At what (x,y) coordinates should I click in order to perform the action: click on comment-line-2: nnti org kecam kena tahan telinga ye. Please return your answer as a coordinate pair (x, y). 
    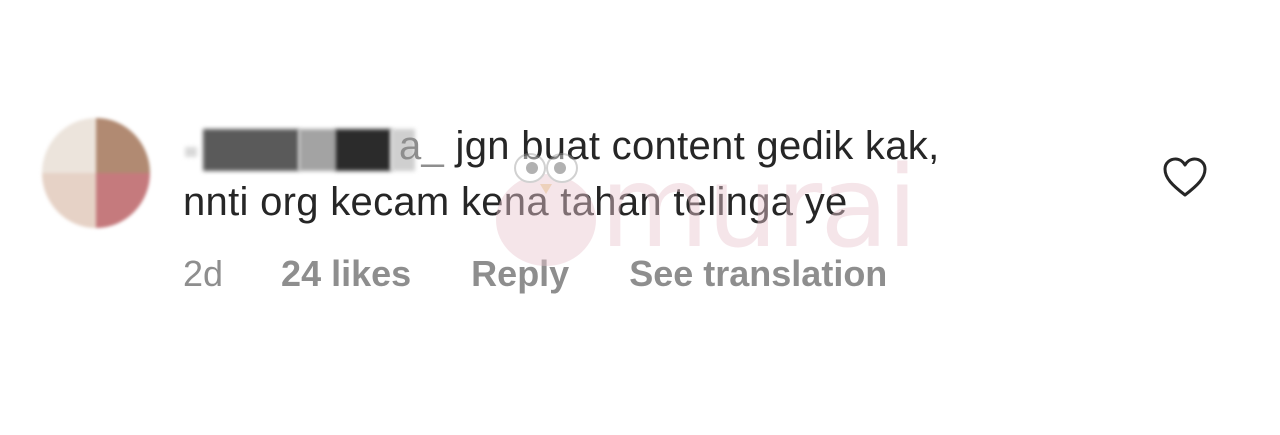
    Looking at the image, I should click on (515, 202).